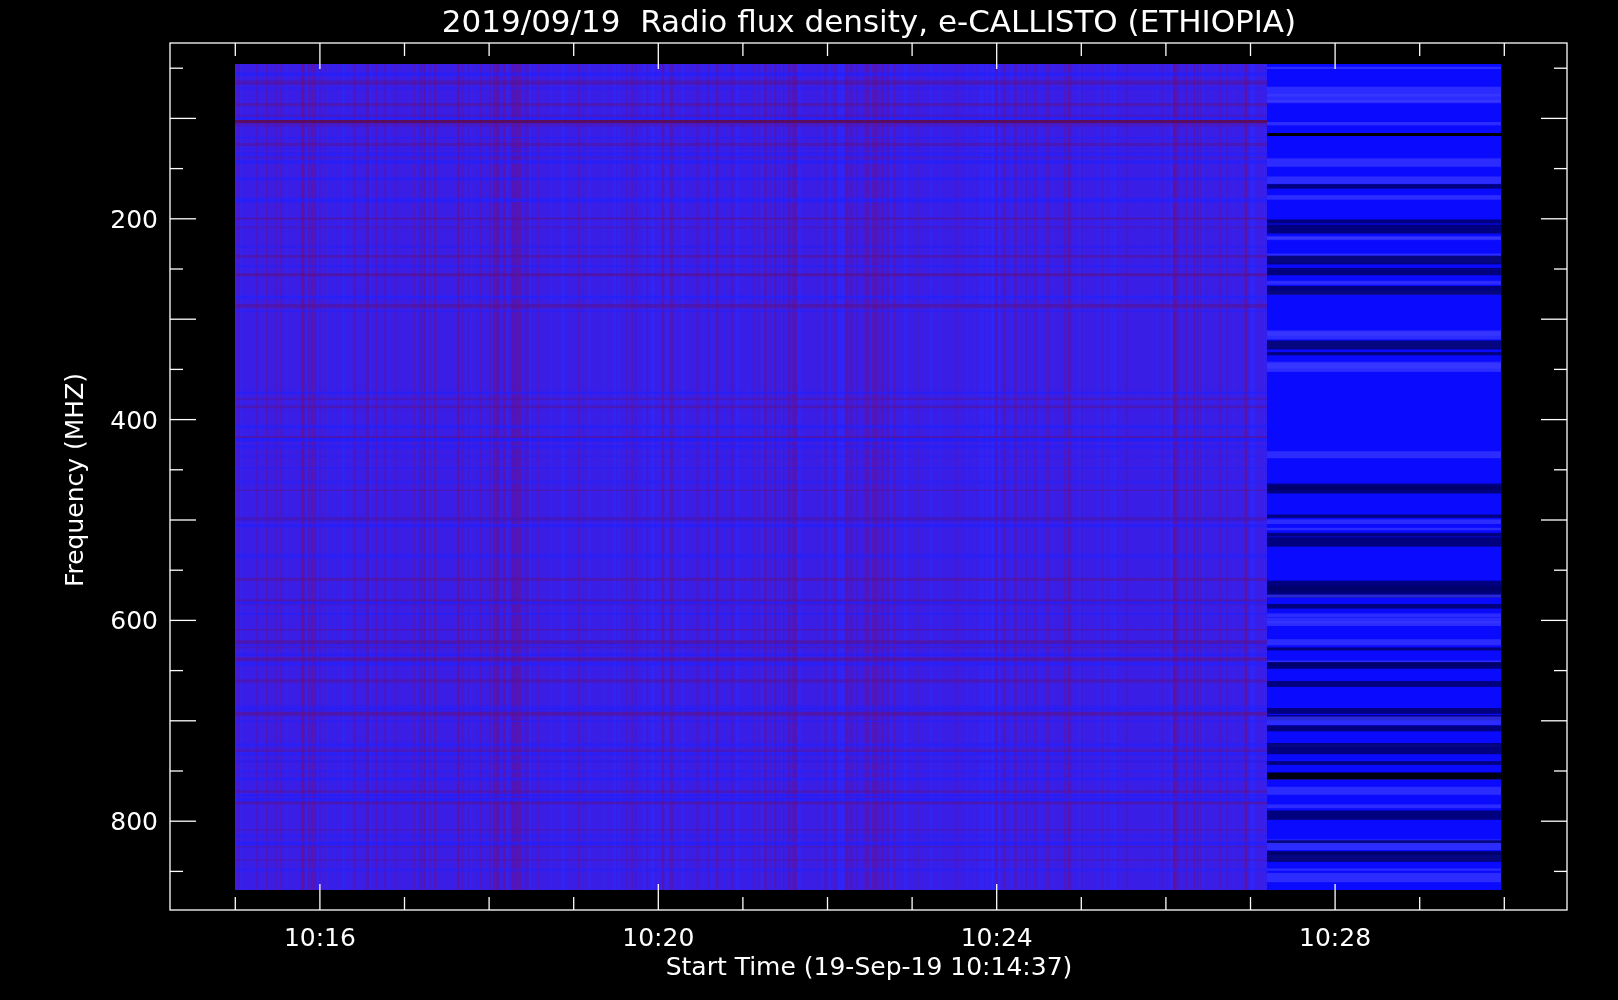 This screenshot has height=1000, width=1618. Describe the element at coordinates (134, 420) in the screenshot. I see `y-tick-label: 400` at that location.